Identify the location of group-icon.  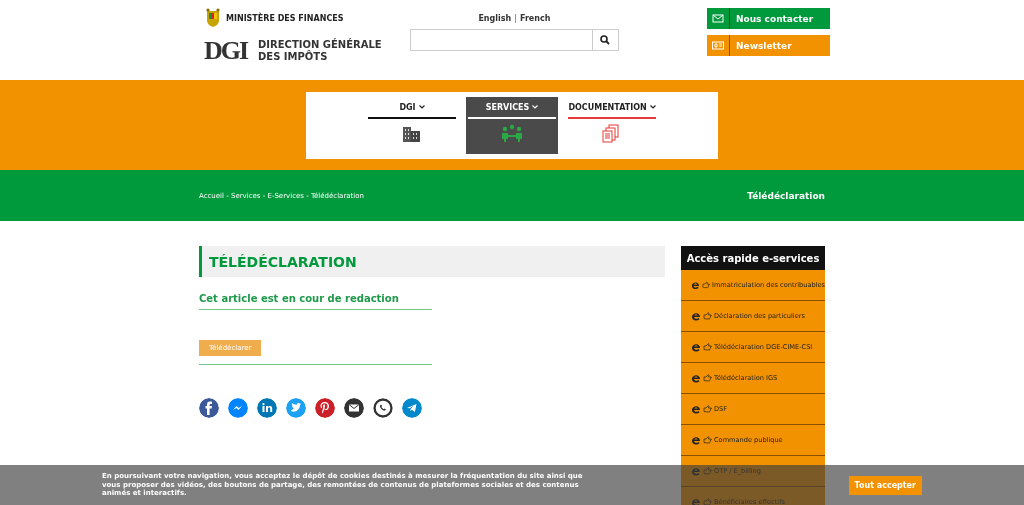
(512, 133).